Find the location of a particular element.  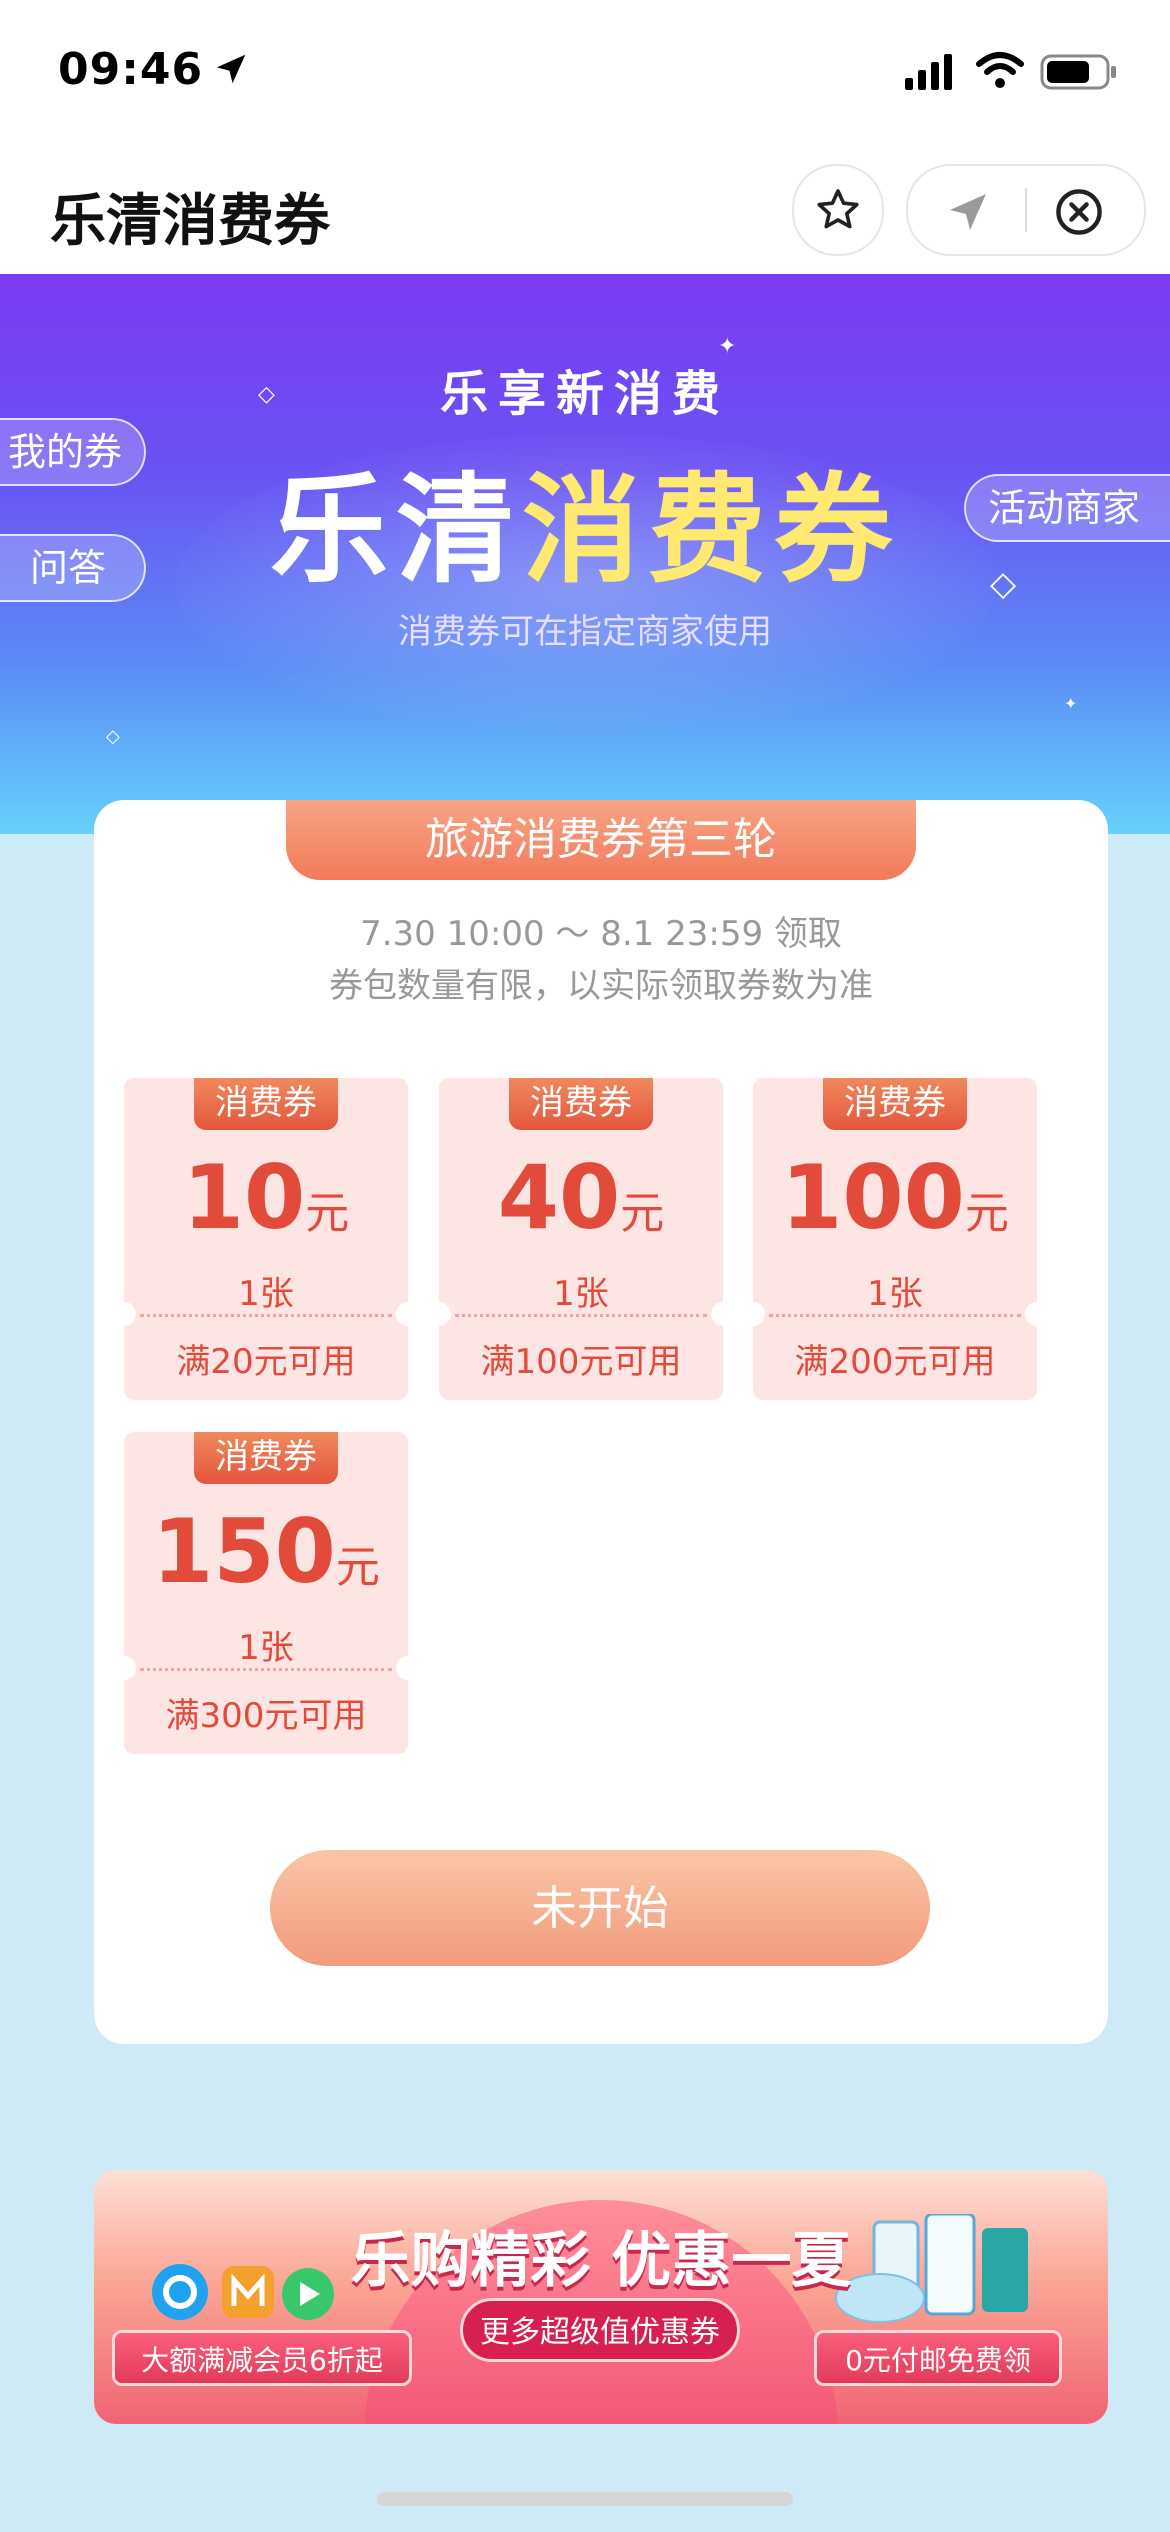

promo-banner: 乐购精彩 优惠一夏 更多超级值优惠券 大额满减会员6折起 0元付邮免费领 is located at coordinates (601, 2297).